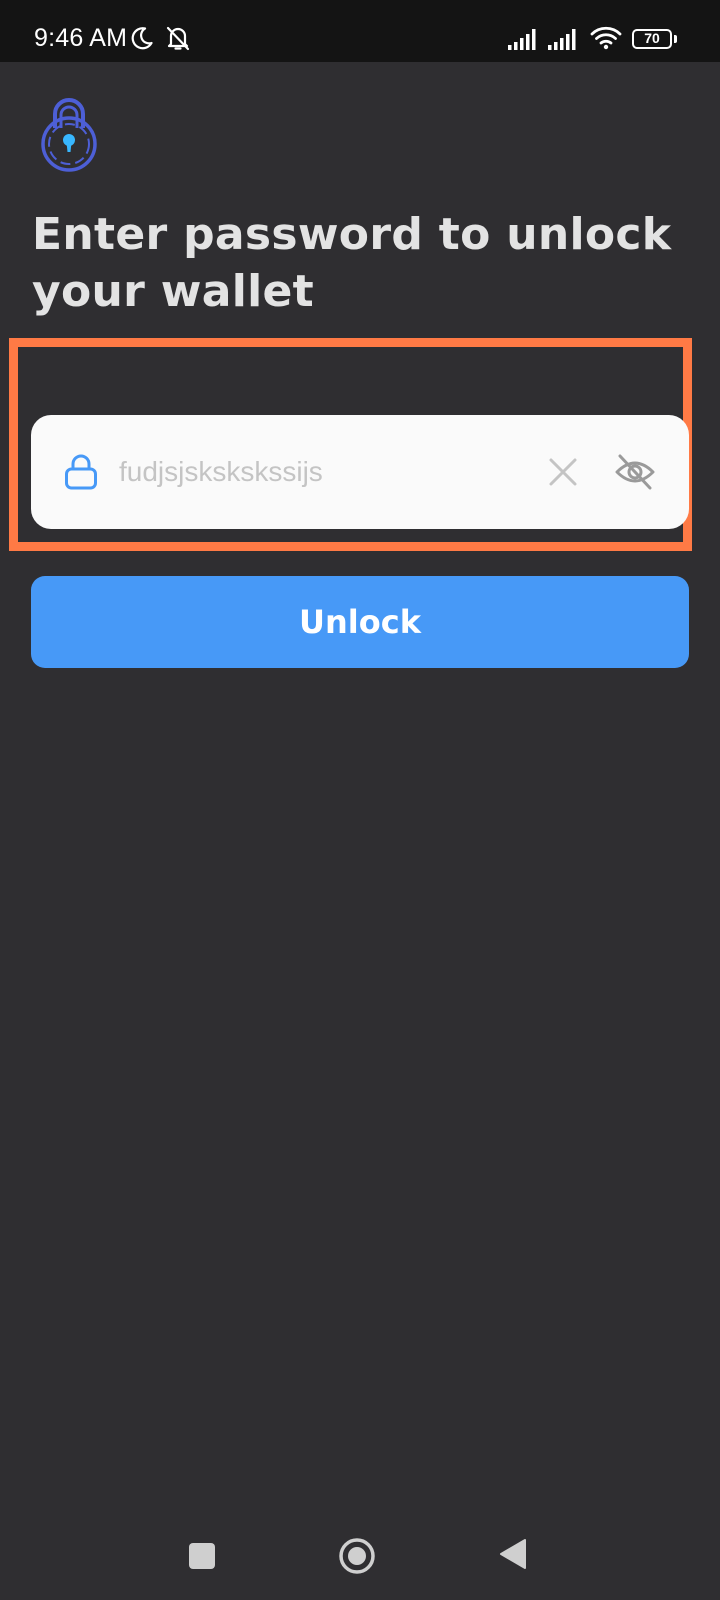  What do you see at coordinates (360, 31) in the screenshot?
I see `status-bar: 9:46 AM 70` at bounding box center [360, 31].